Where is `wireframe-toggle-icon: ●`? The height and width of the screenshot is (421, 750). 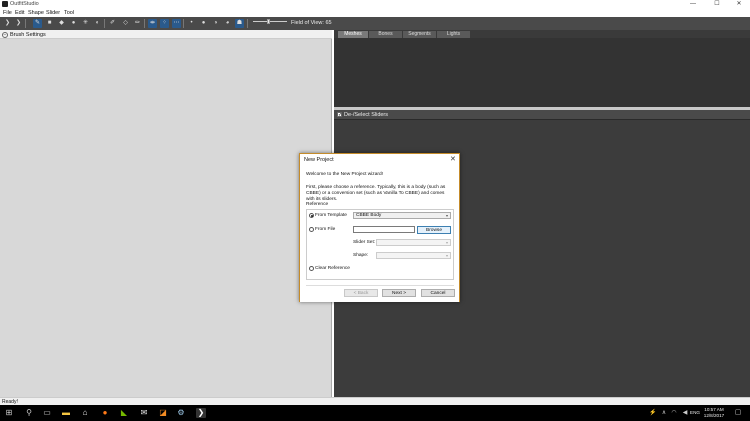
wireframe-toggle-icon: ● is located at coordinates (203, 23).